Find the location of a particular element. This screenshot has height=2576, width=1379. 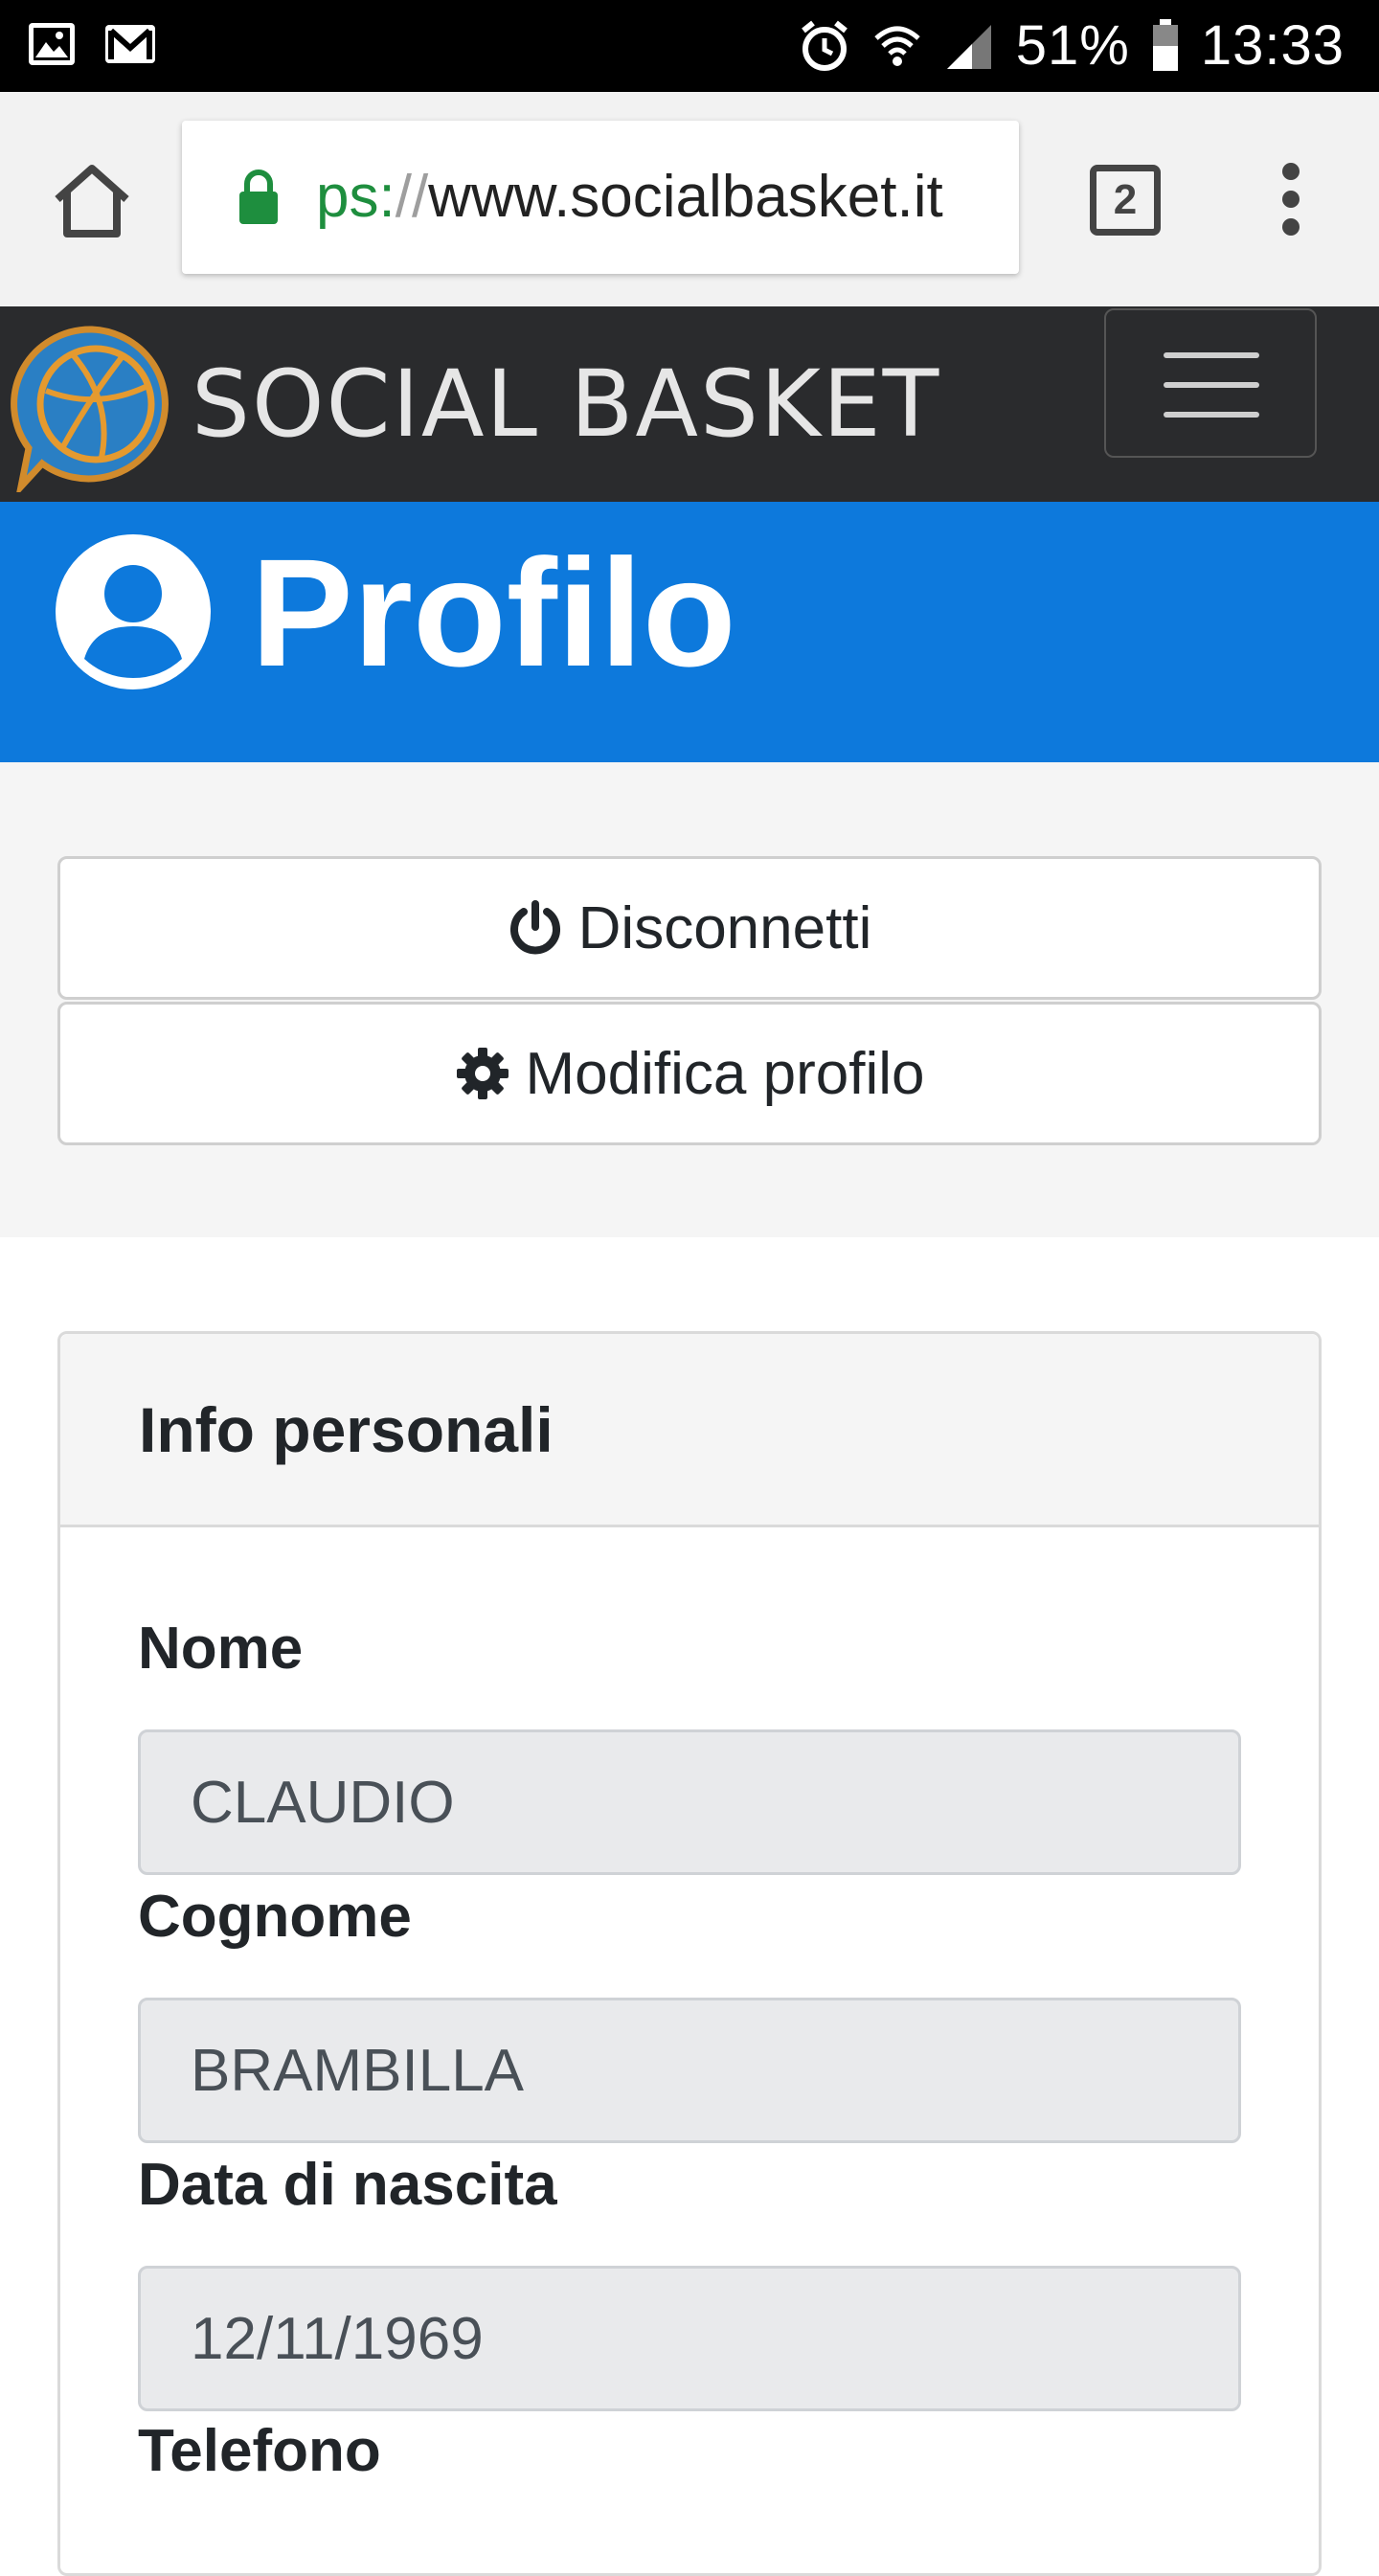

tab-switcher-button: 2 is located at coordinates (1125, 200).